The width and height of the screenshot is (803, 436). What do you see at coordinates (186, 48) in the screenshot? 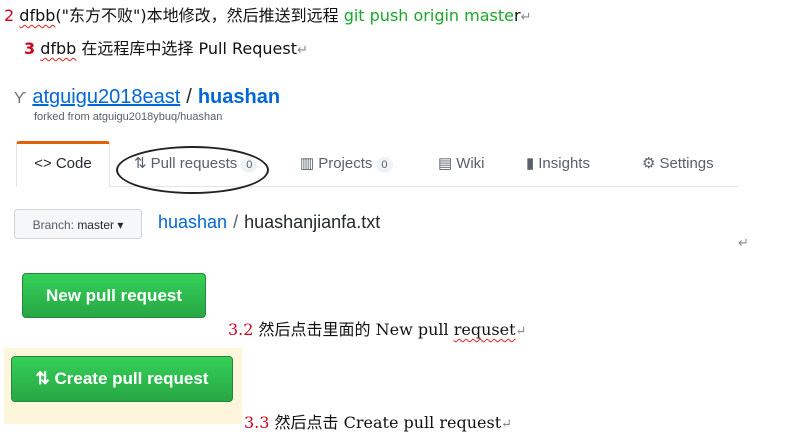
I see `instruction-text: 在远程库中选择 Pull Request` at bounding box center [186, 48].